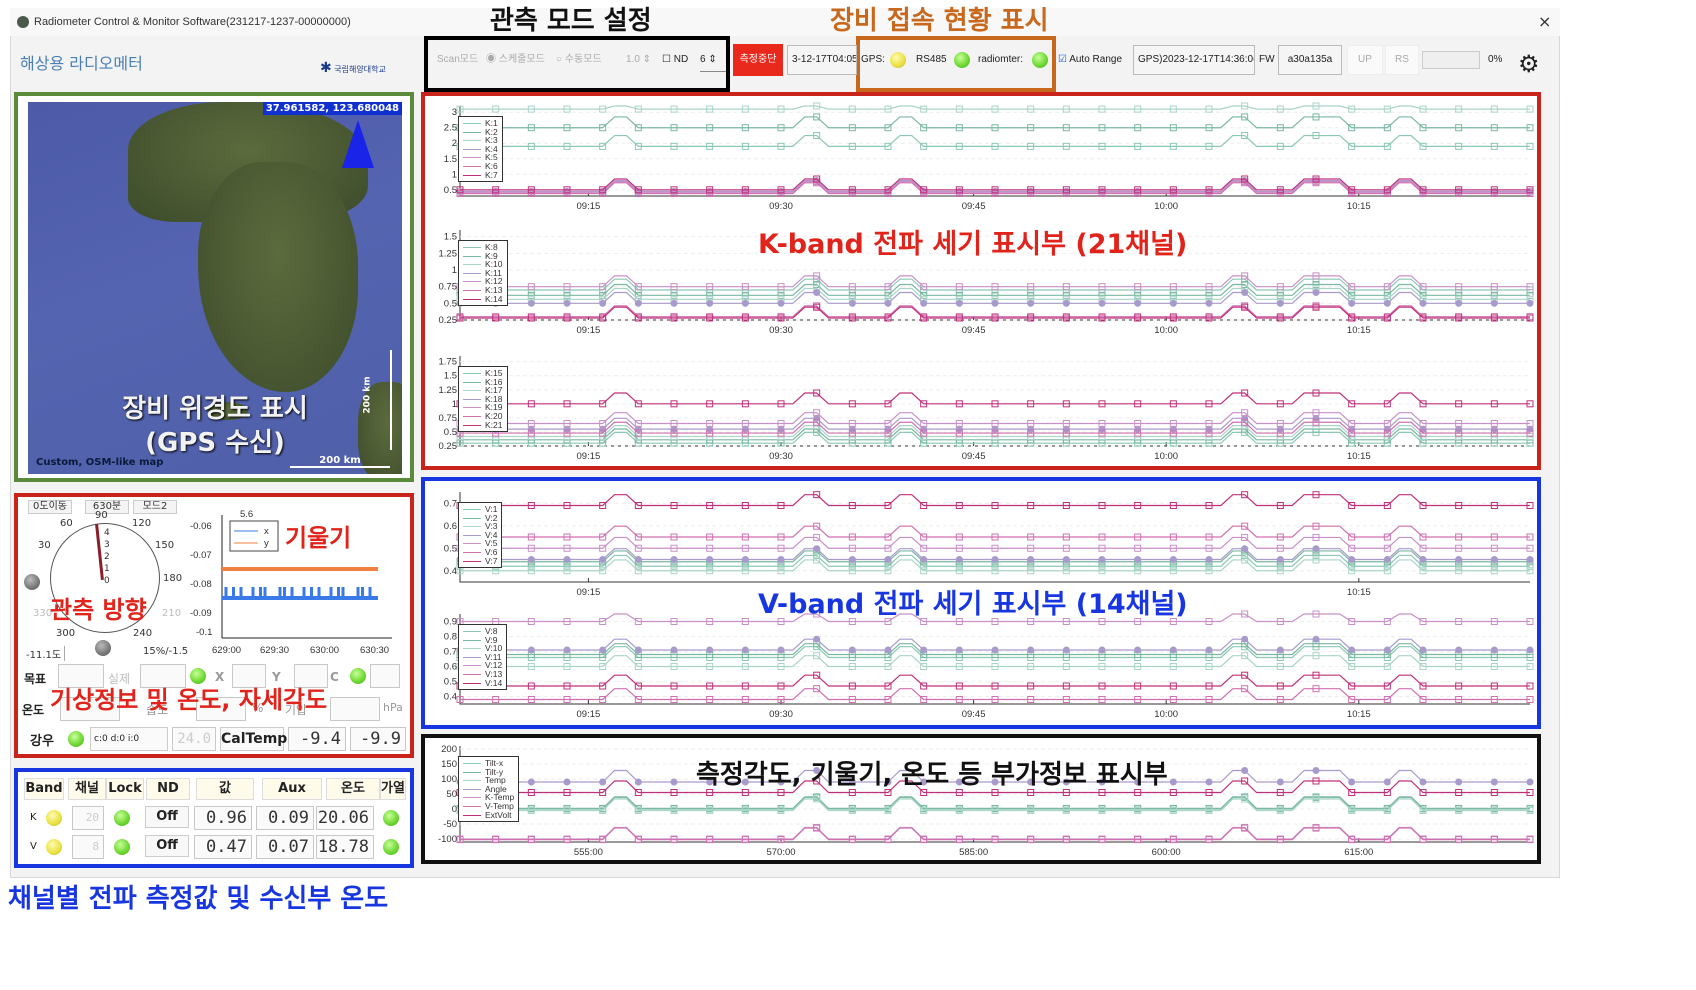 This screenshot has height=990, width=1696. Describe the element at coordinates (367, 395) in the screenshot. I see `vertical-scale-label: 200 km` at that location.